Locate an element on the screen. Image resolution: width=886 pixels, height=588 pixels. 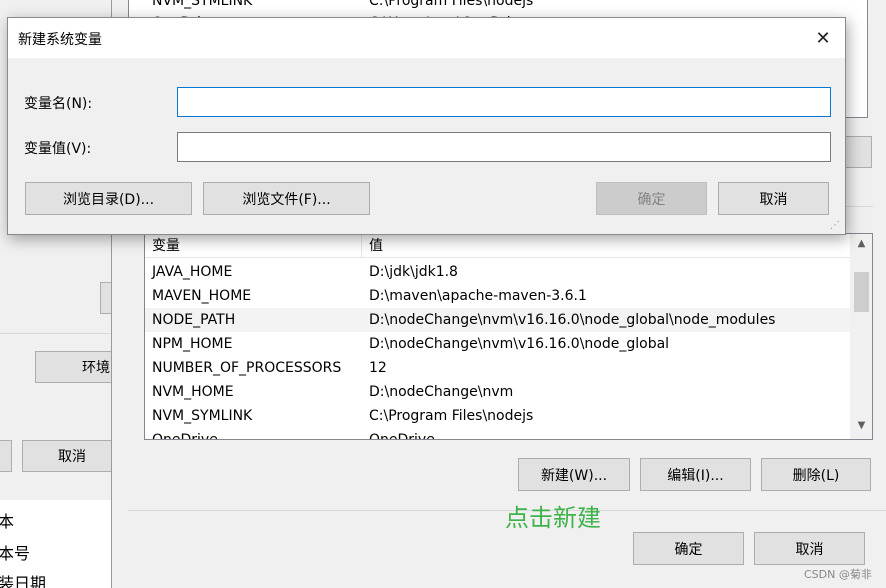
annotation-text: 点击新建 is located at coordinates (553, 518).